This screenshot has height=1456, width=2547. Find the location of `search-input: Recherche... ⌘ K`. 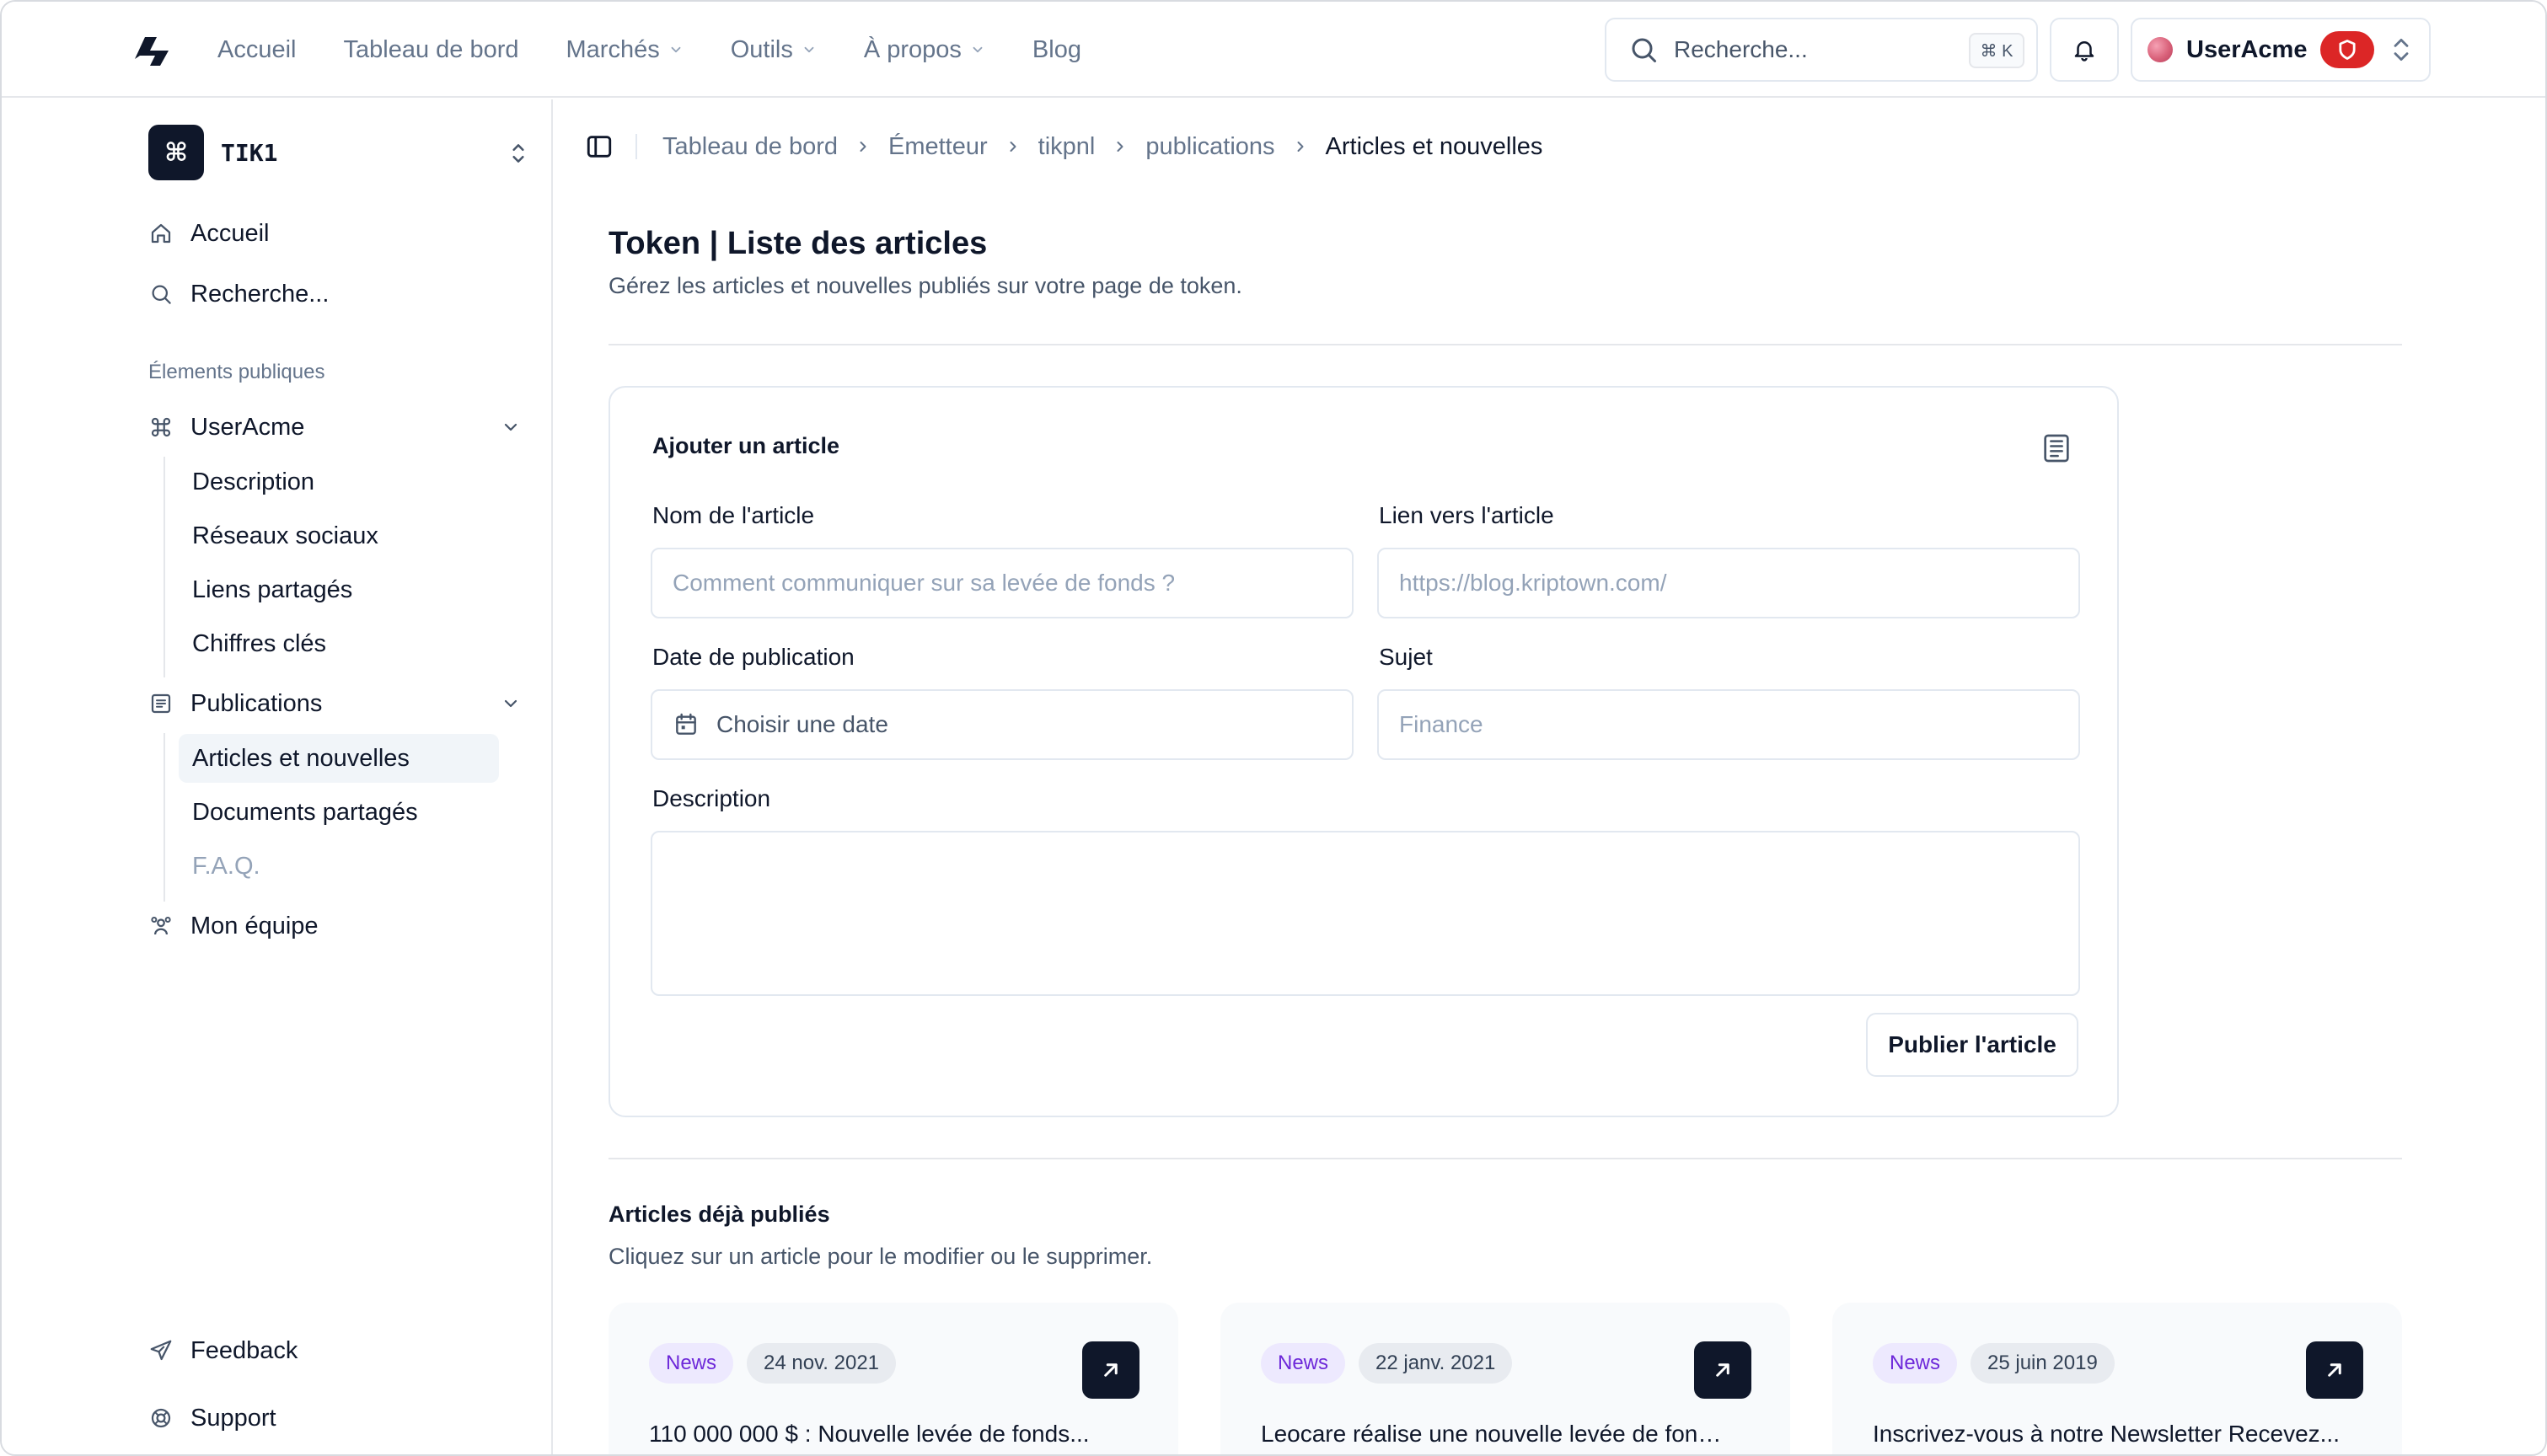

search-input: Recherche... ⌘ K is located at coordinates (1821, 50).